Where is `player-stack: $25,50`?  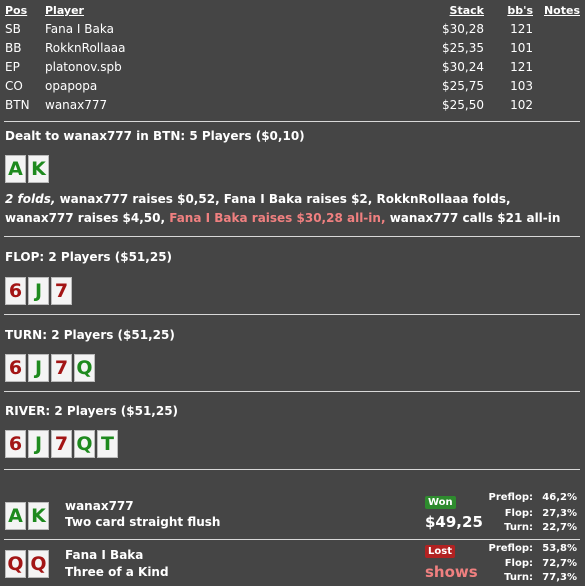 player-stack: $25,50 is located at coordinates (463, 105).